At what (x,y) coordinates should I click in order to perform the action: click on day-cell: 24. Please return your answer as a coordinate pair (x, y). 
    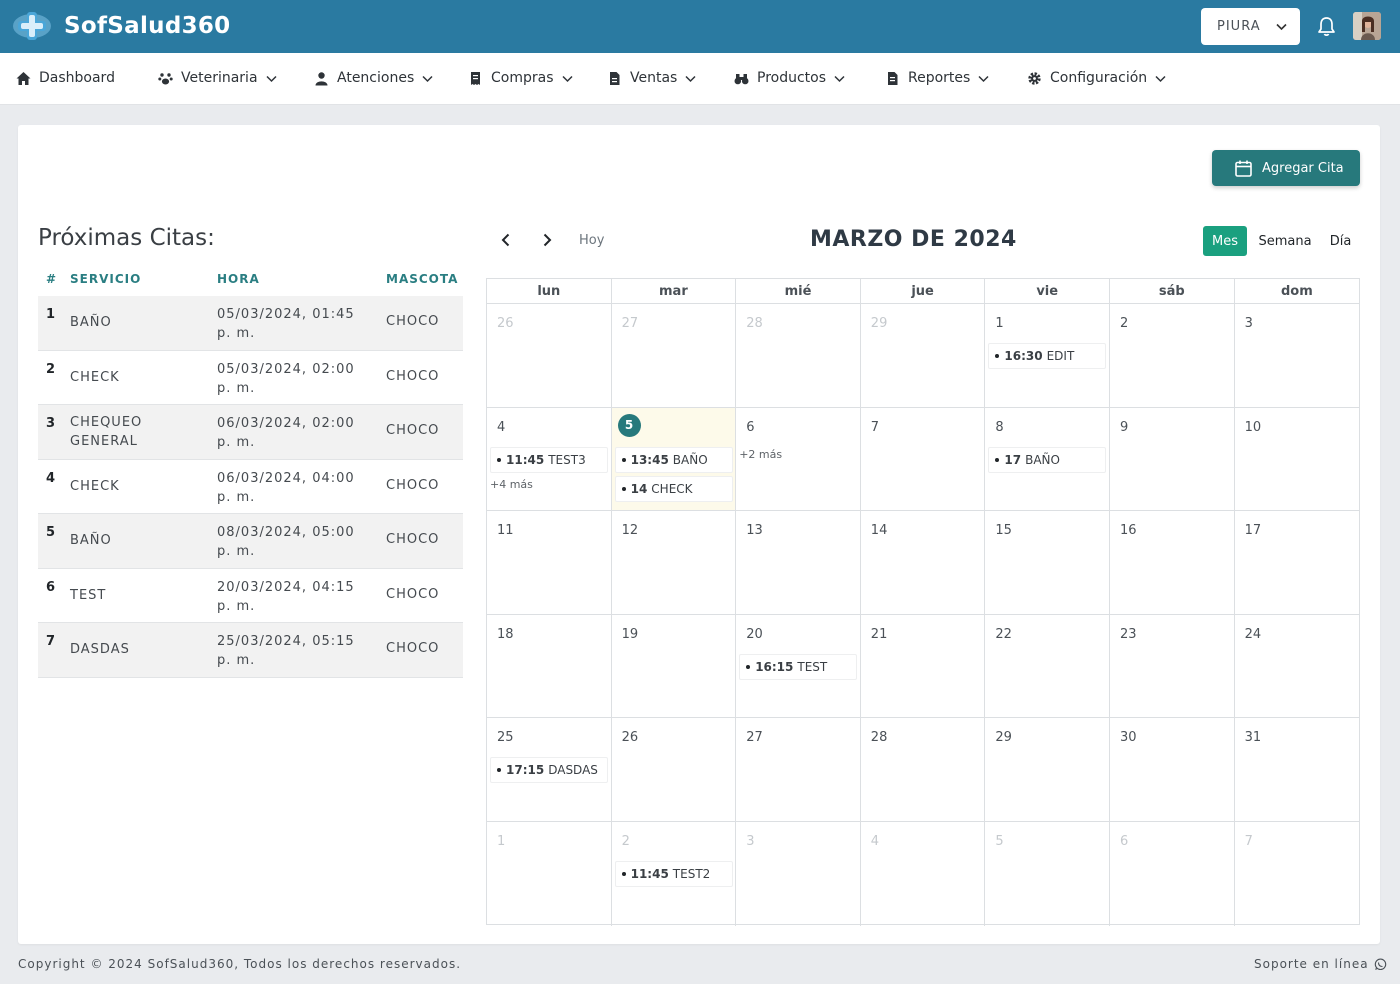
    Looking at the image, I should click on (1297, 667).